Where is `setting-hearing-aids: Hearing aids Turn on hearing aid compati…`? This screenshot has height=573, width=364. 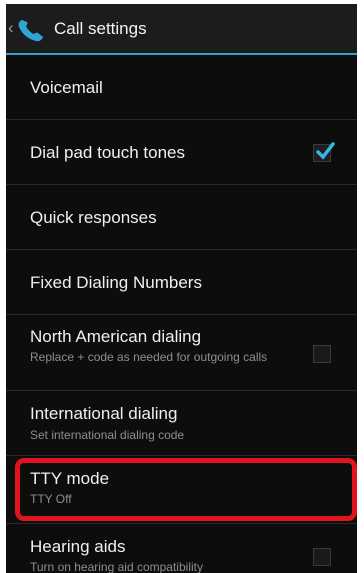
setting-hearing-aids: Hearing aids Turn on hearing aid compati… is located at coordinates (181, 548).